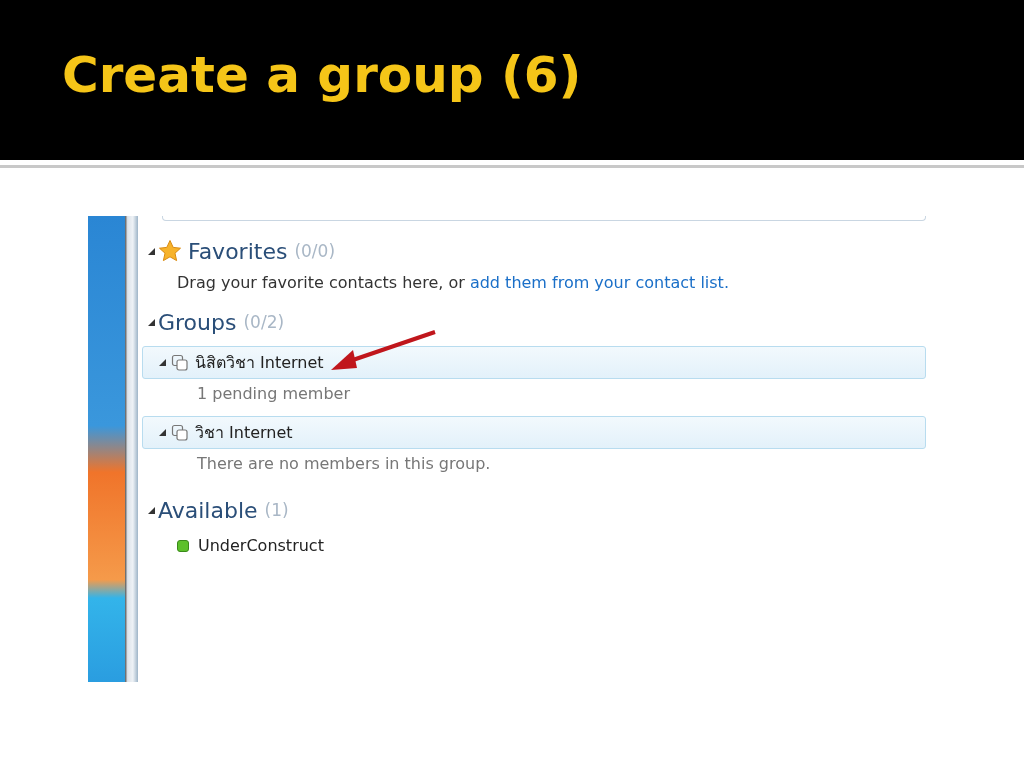 The width and height of the screenshot is (1024, 768). What do you see at coordinates (170, 251) in the screenshot?
I see `star-icon` at bounding box center [170, 251].